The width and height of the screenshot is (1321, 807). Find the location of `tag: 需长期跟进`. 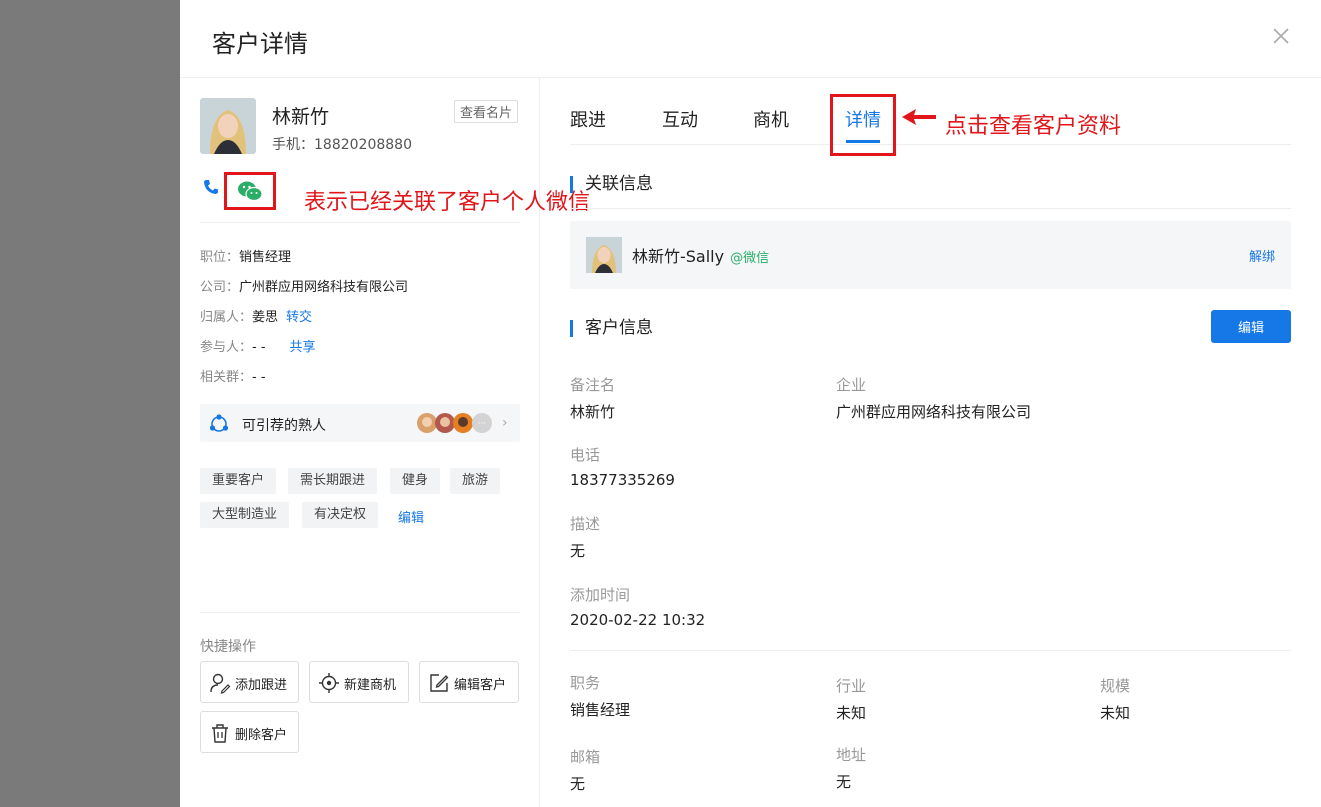

tag: 需长期跟进 is located at coordinates (333, 481).